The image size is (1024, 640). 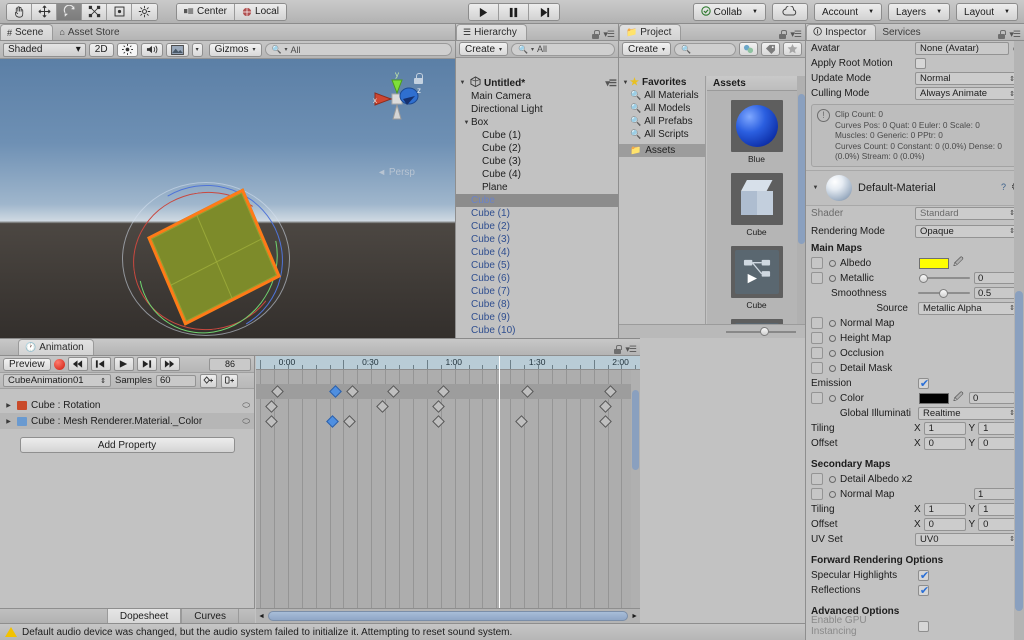 What do you see at coordinates (832, 479) in the screenshot?
I see `detail-albedo-toggle-icon` at bounding box center [832, 479].